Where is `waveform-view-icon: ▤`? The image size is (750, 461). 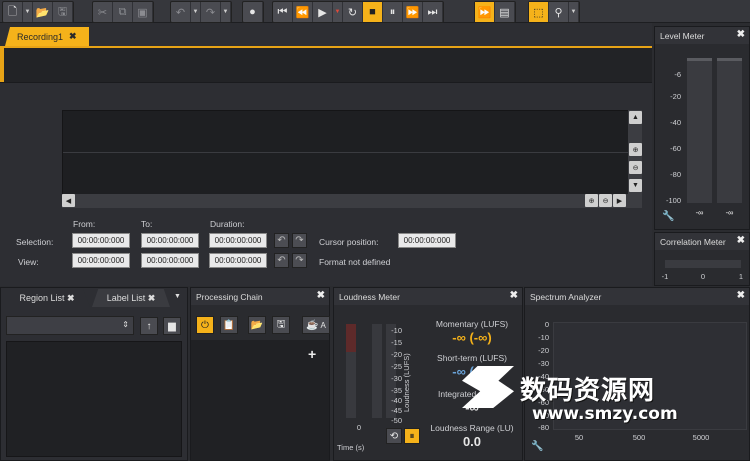
waveform-view-icon: ▤ is located at coordinates (505, 12).